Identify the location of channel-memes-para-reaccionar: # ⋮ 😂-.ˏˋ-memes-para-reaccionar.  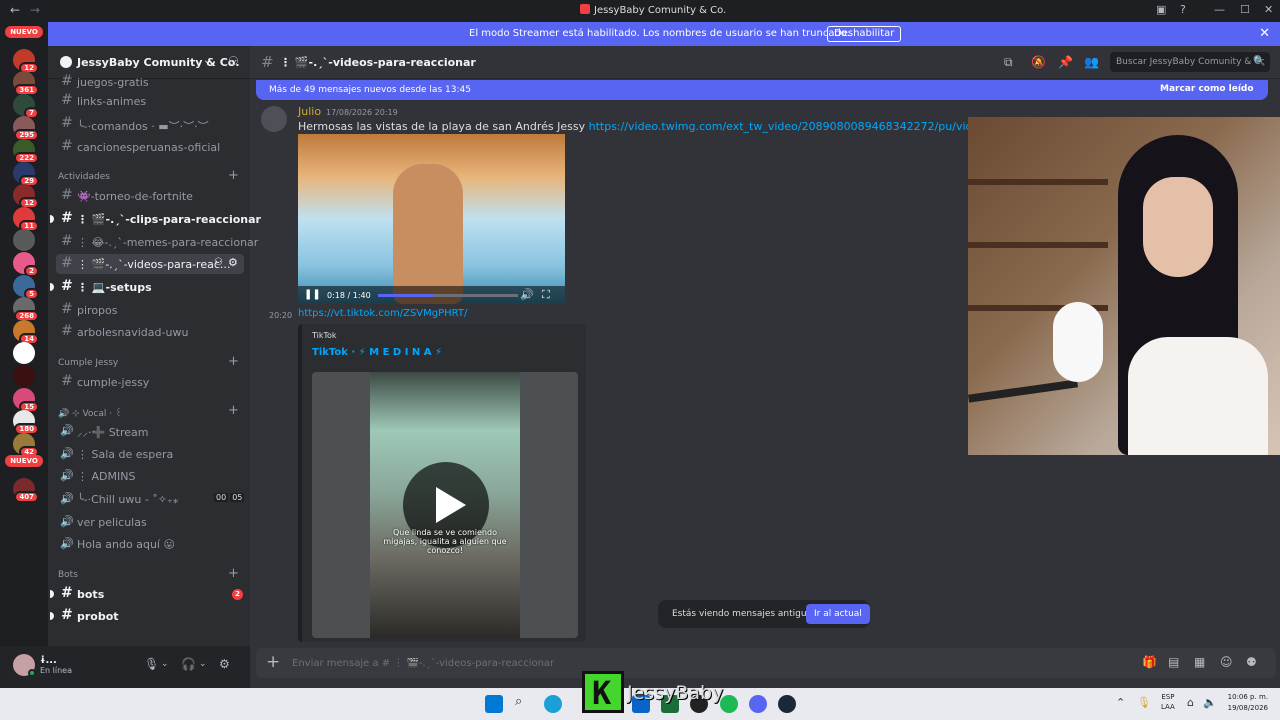
(157, 242).